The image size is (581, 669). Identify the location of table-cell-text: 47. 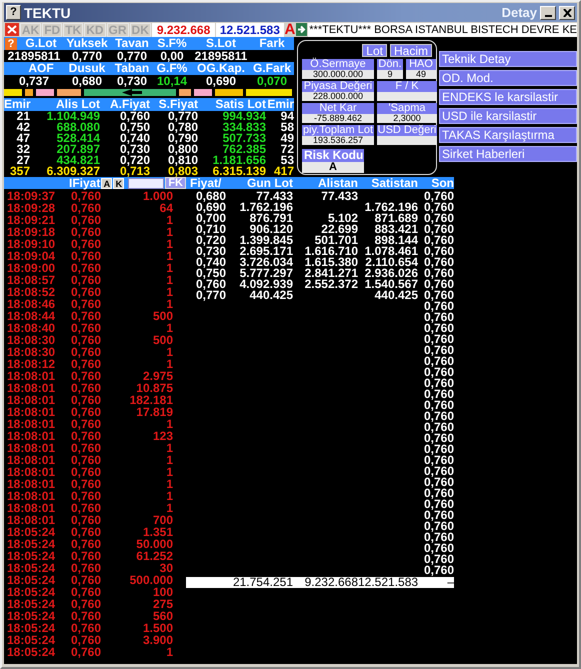
(23, 138).